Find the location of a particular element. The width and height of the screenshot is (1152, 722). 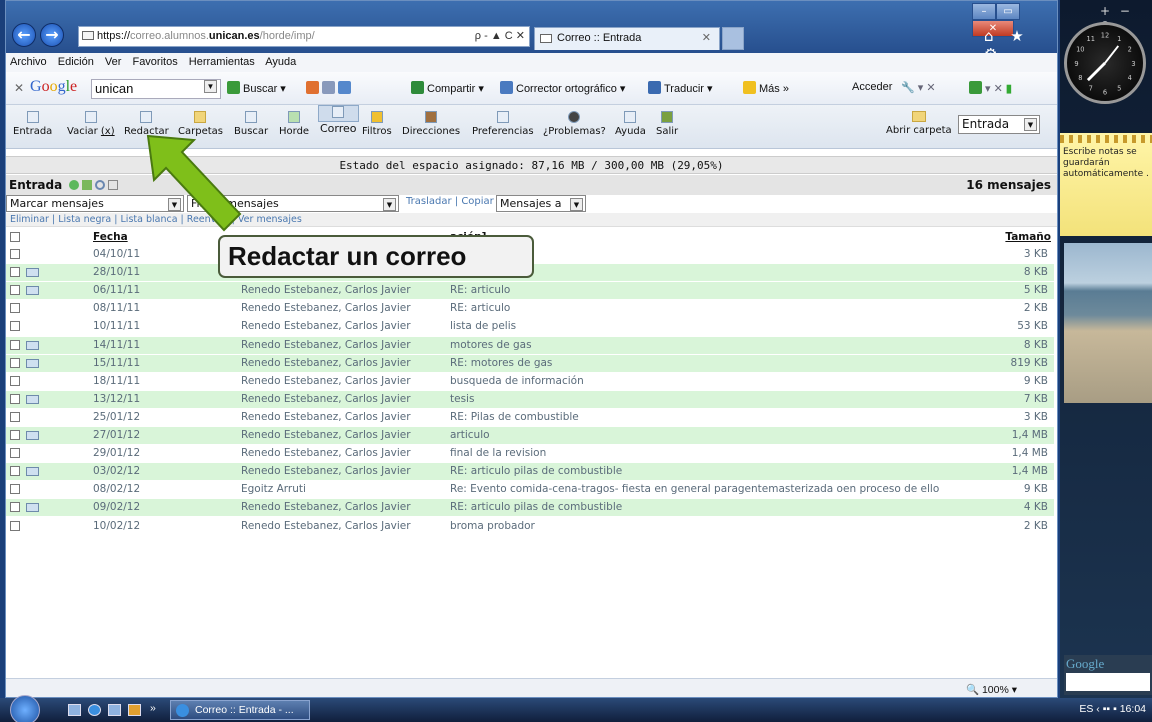

menu-ver: Ver is located at coordinates (113, 62).